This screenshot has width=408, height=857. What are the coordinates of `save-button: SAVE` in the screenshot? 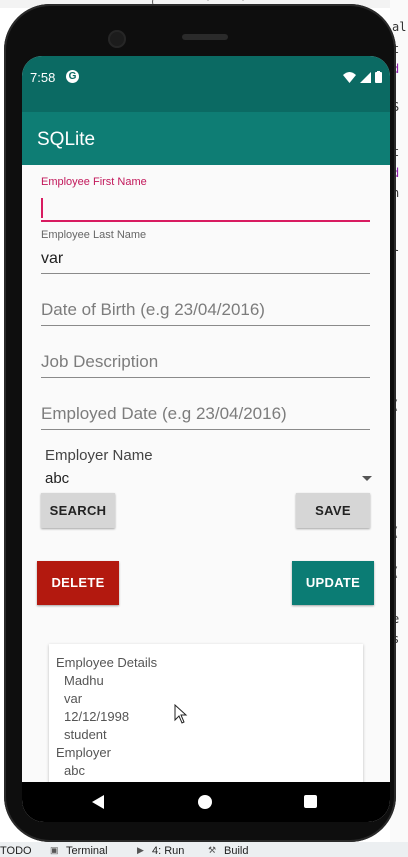 It's located at (333, 510).